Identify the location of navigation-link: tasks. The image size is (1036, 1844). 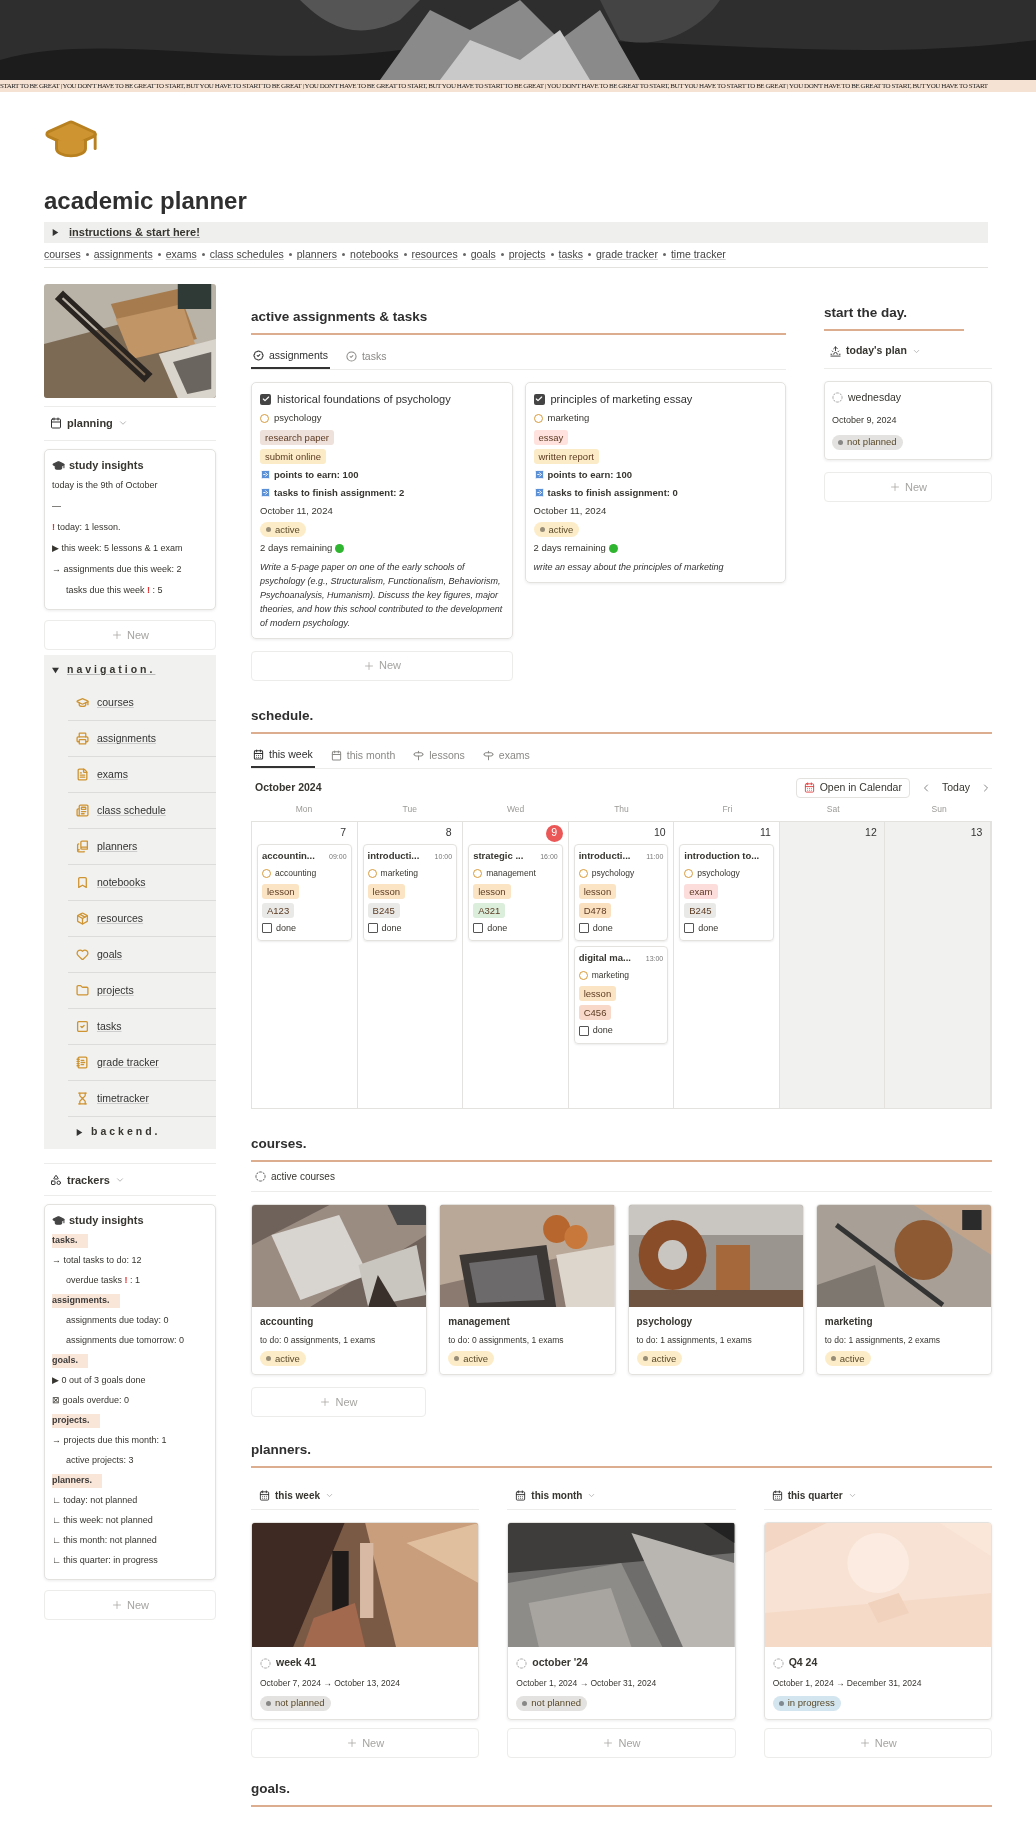
(109, 1026).